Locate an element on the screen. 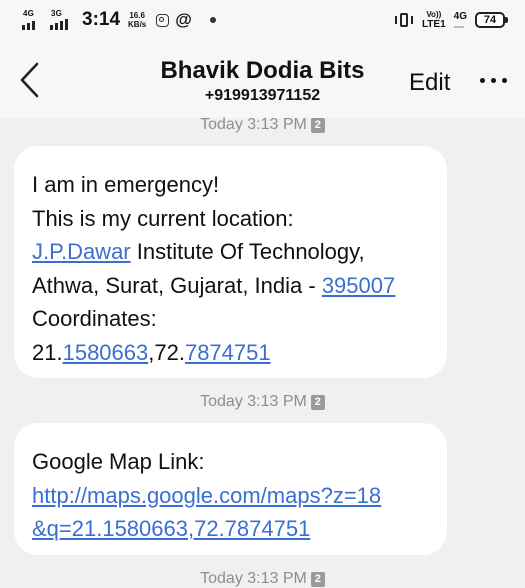 The image size is (525, 588). message-line: http://maps.google.com/maps?z=18 is located at coordinates (239, 496).